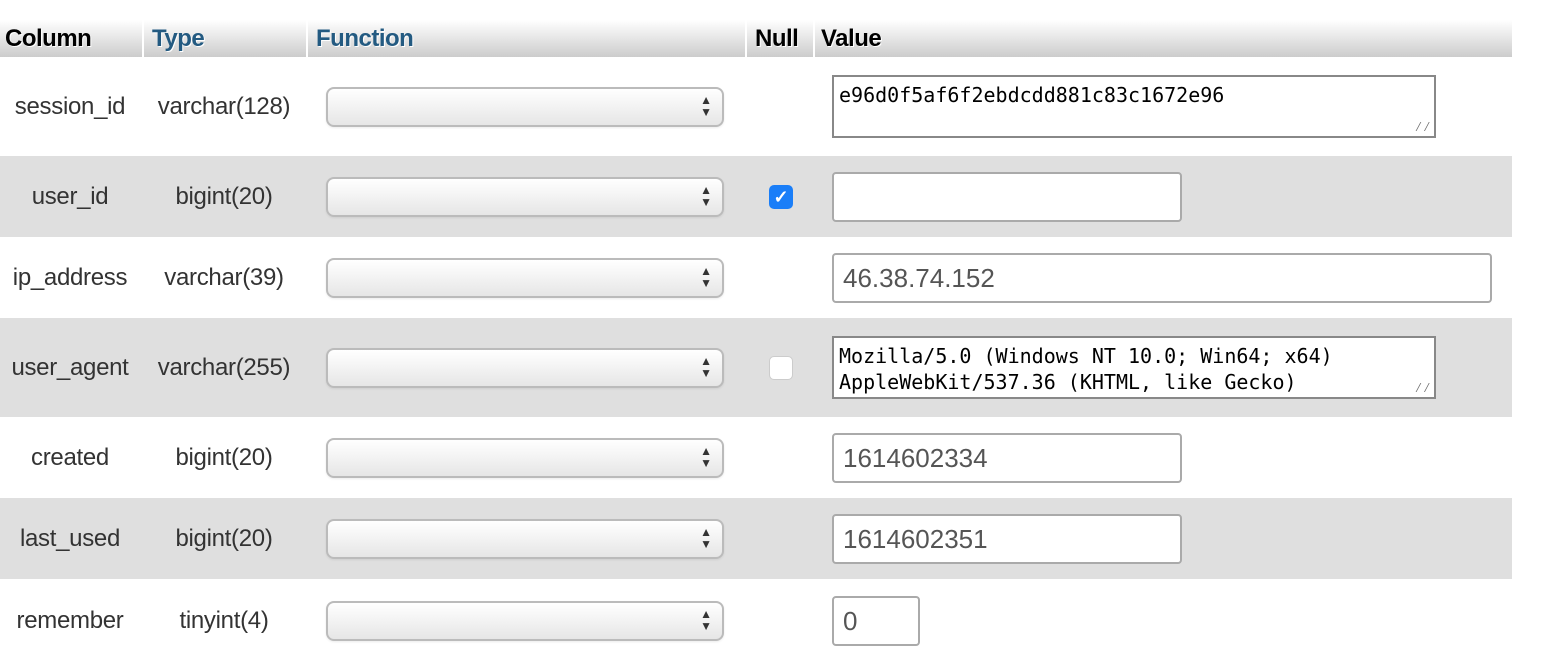 The width and height of the screenshot is (1544, 663). What do you see at coordinates (224, 277) in the screenshot?
I see `column-type: varchar(39)` at bounding box center [224, 277].